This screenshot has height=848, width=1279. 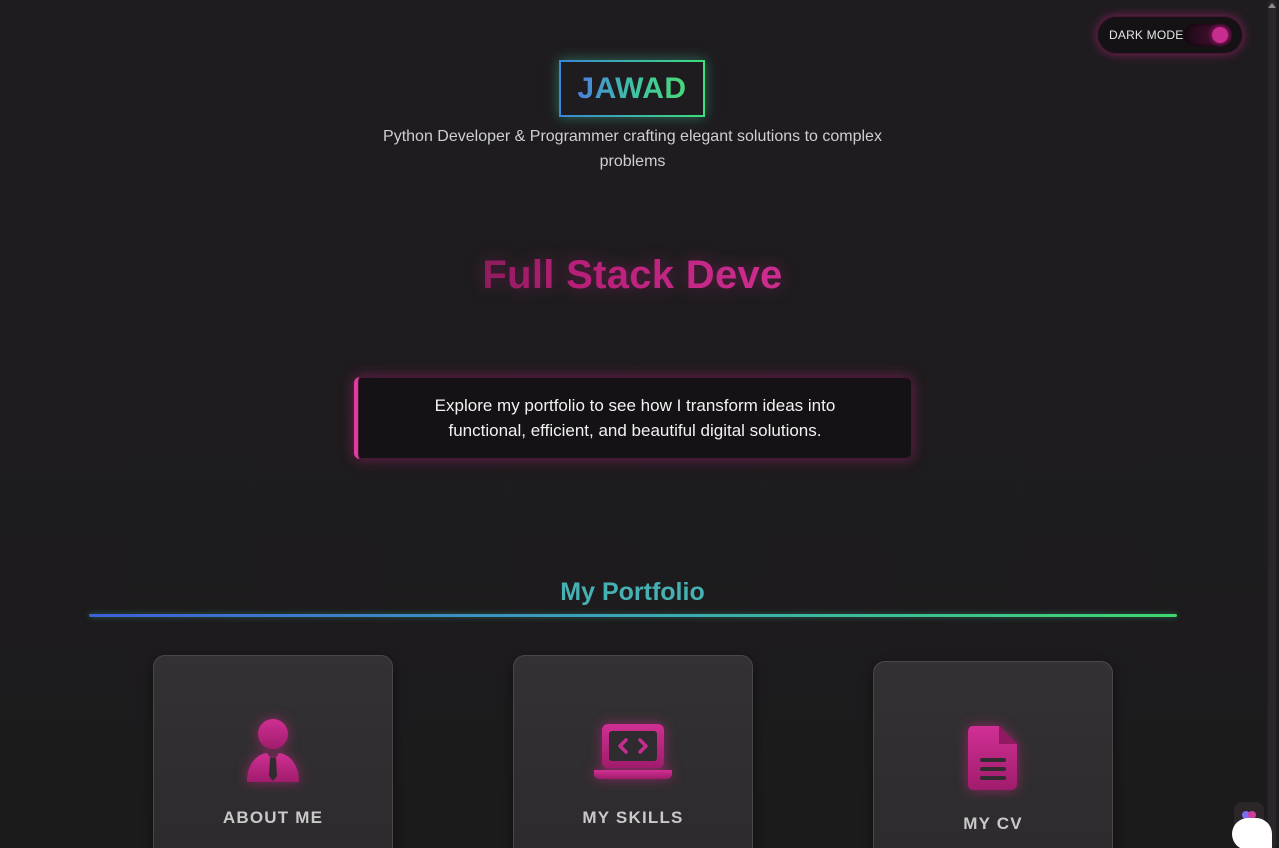 I want to click on brand-title: JAWAD, so click(x=632, y=88).